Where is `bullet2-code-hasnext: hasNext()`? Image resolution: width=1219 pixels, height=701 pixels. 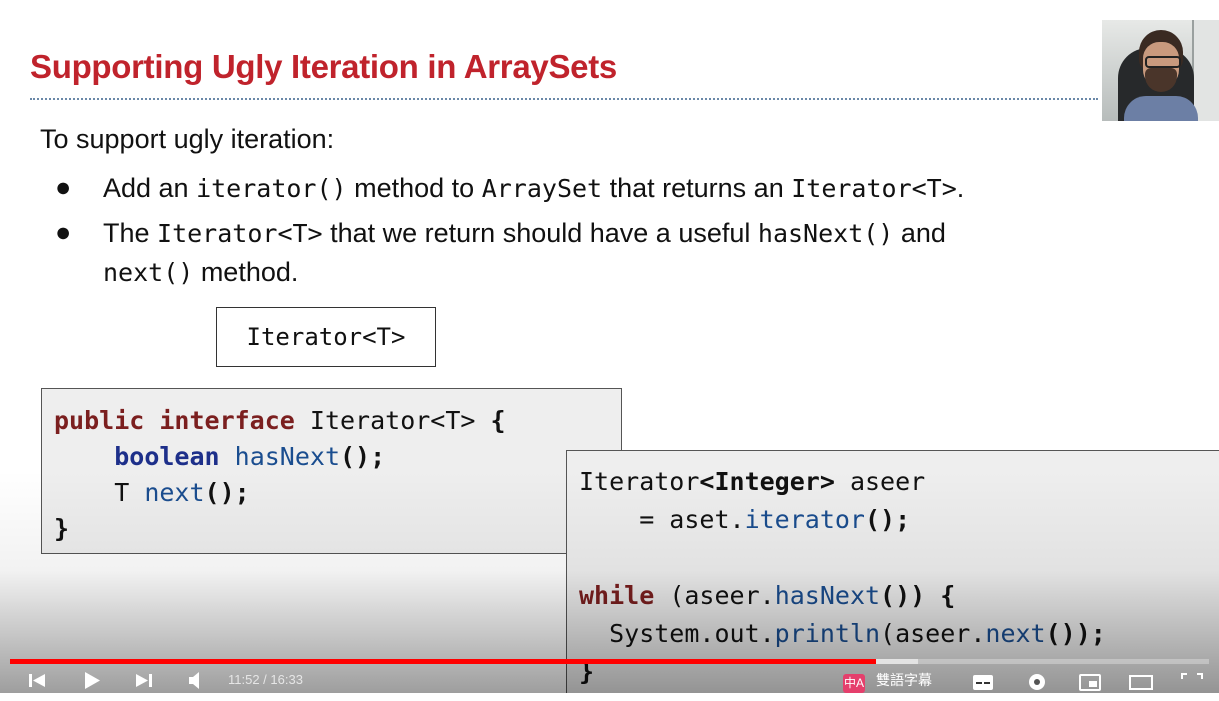
bullet2-code-hasnext: hasNext() is located at coordinates (825, 233).